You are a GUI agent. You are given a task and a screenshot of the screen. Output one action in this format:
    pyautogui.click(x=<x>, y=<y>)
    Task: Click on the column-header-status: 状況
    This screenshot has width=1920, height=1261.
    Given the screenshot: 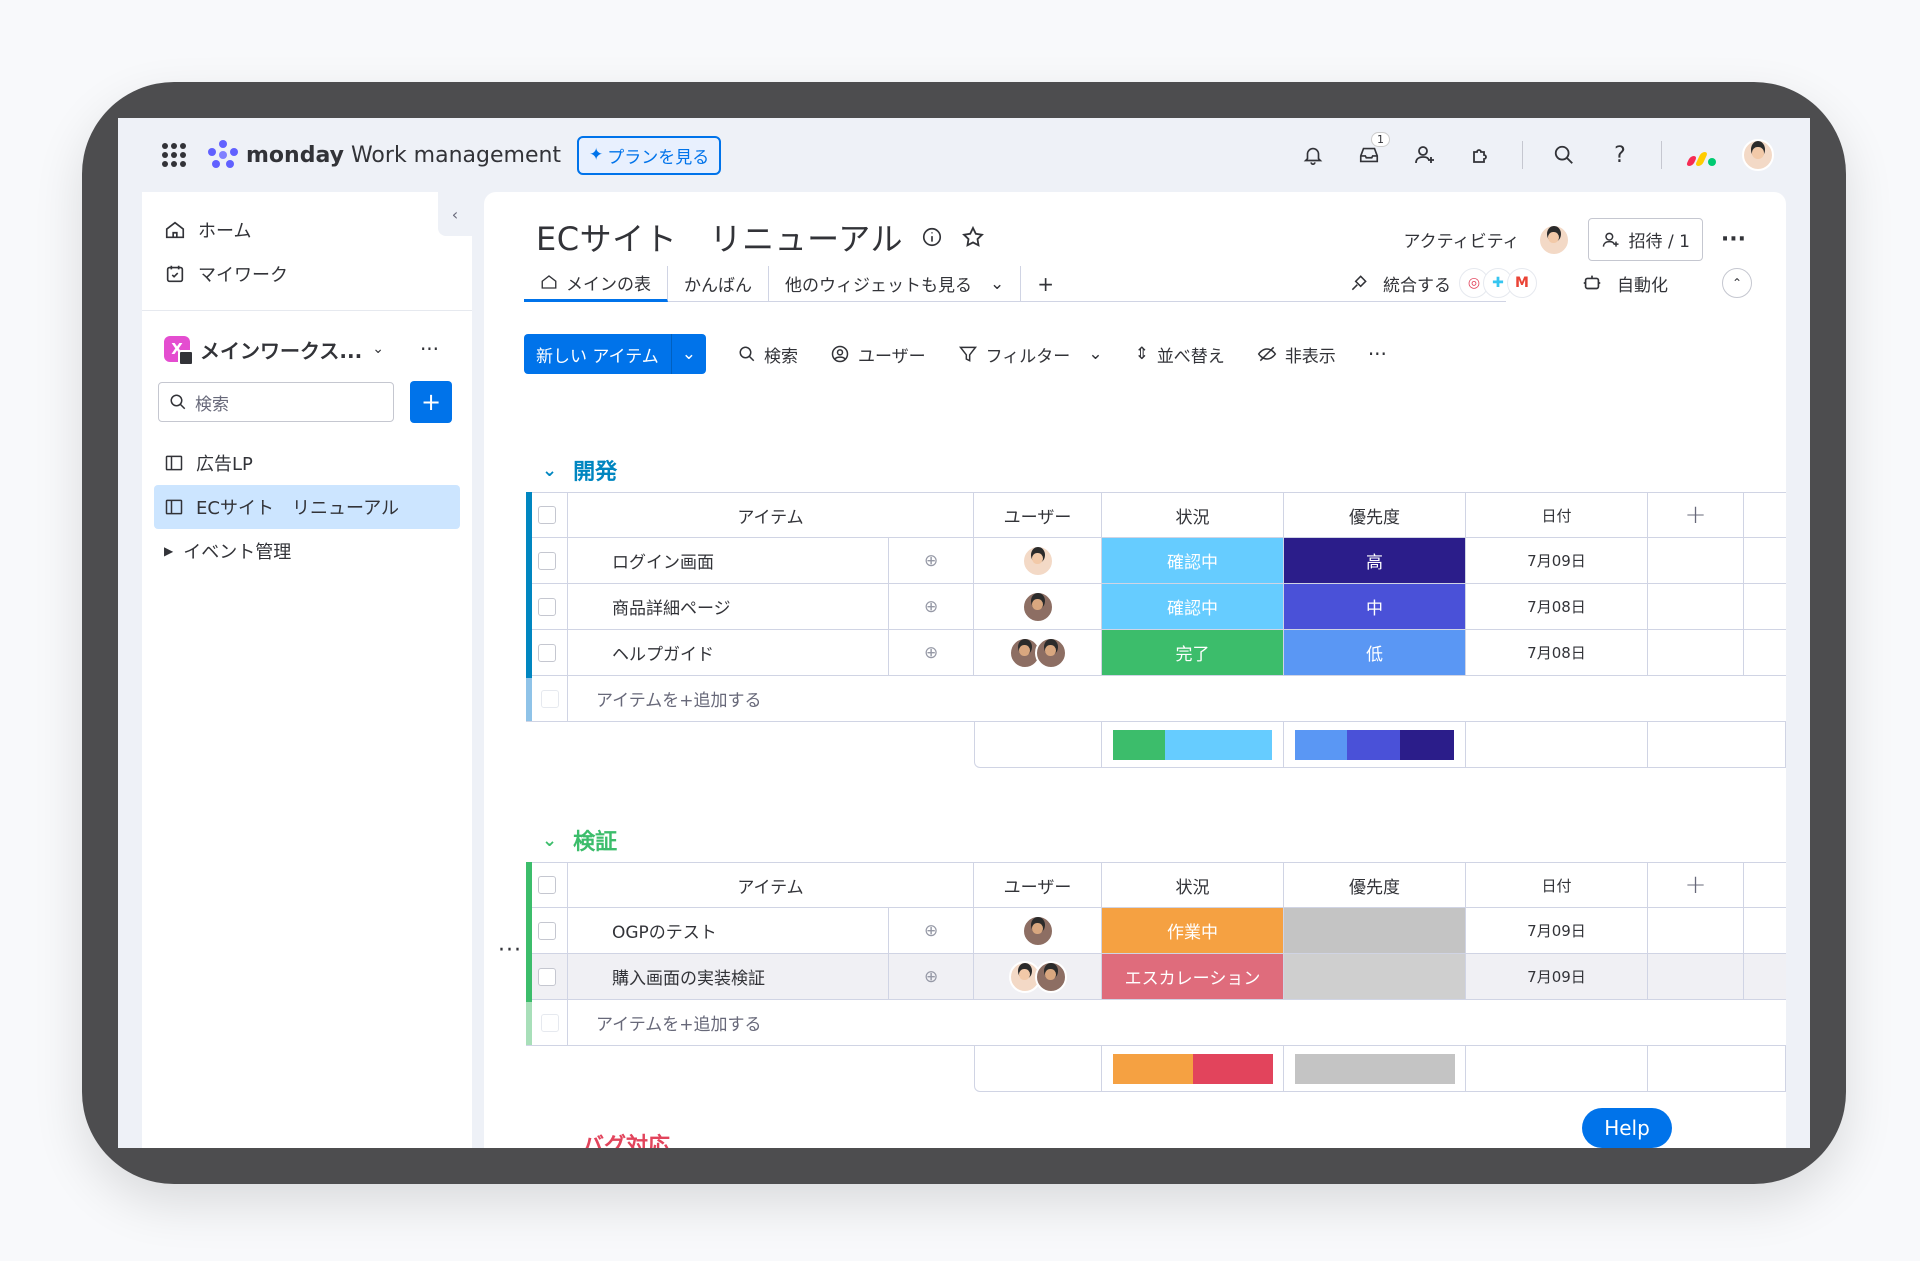 What is the action you would take?
    pyautogui.click(x=1193, y=885)
    